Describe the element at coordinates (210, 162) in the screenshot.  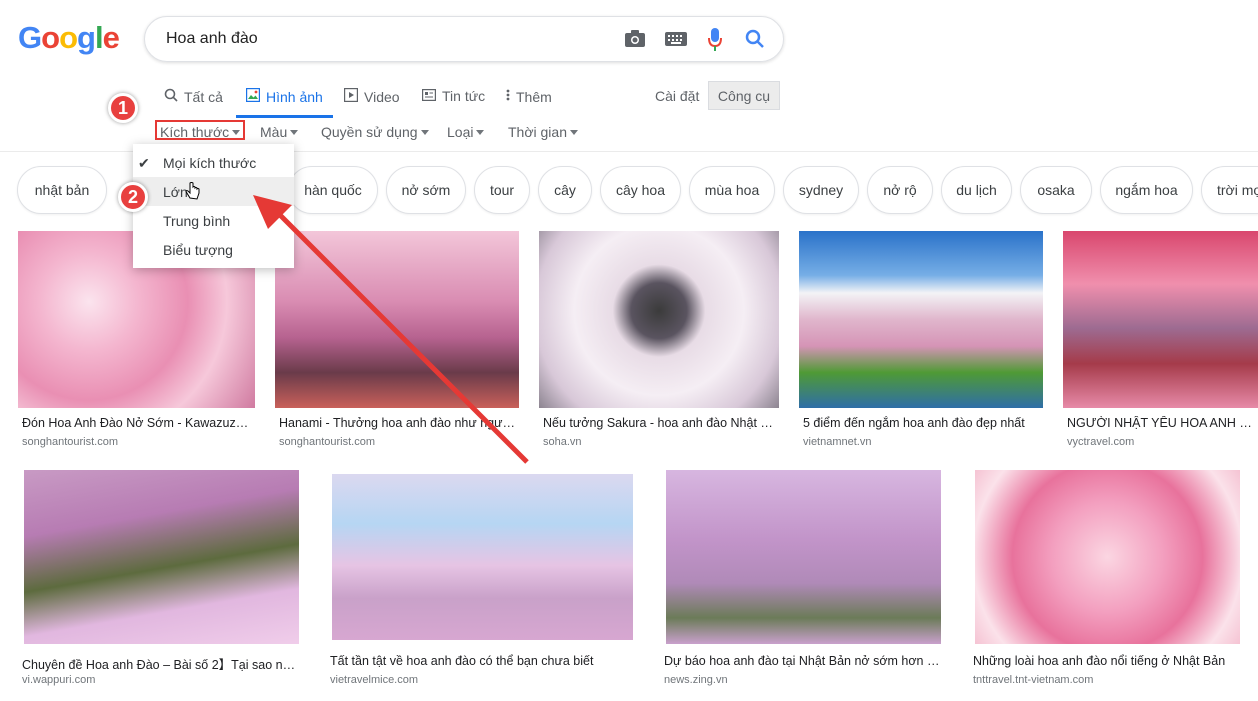
I see `size-option-any-label: Mọi kích thước` at that location.